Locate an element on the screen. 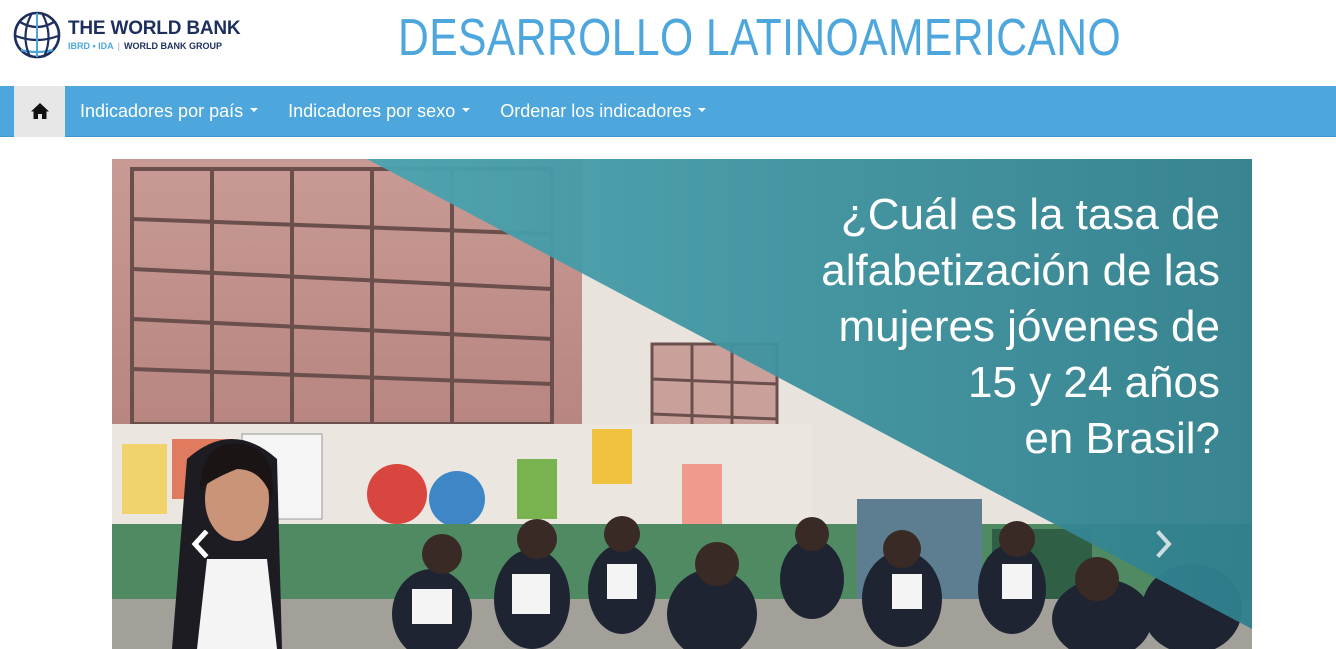 The image size is (1336, 649). nav-dropdown-indicadores-pais: Indicadores por país is located at coordinates (169, 111).